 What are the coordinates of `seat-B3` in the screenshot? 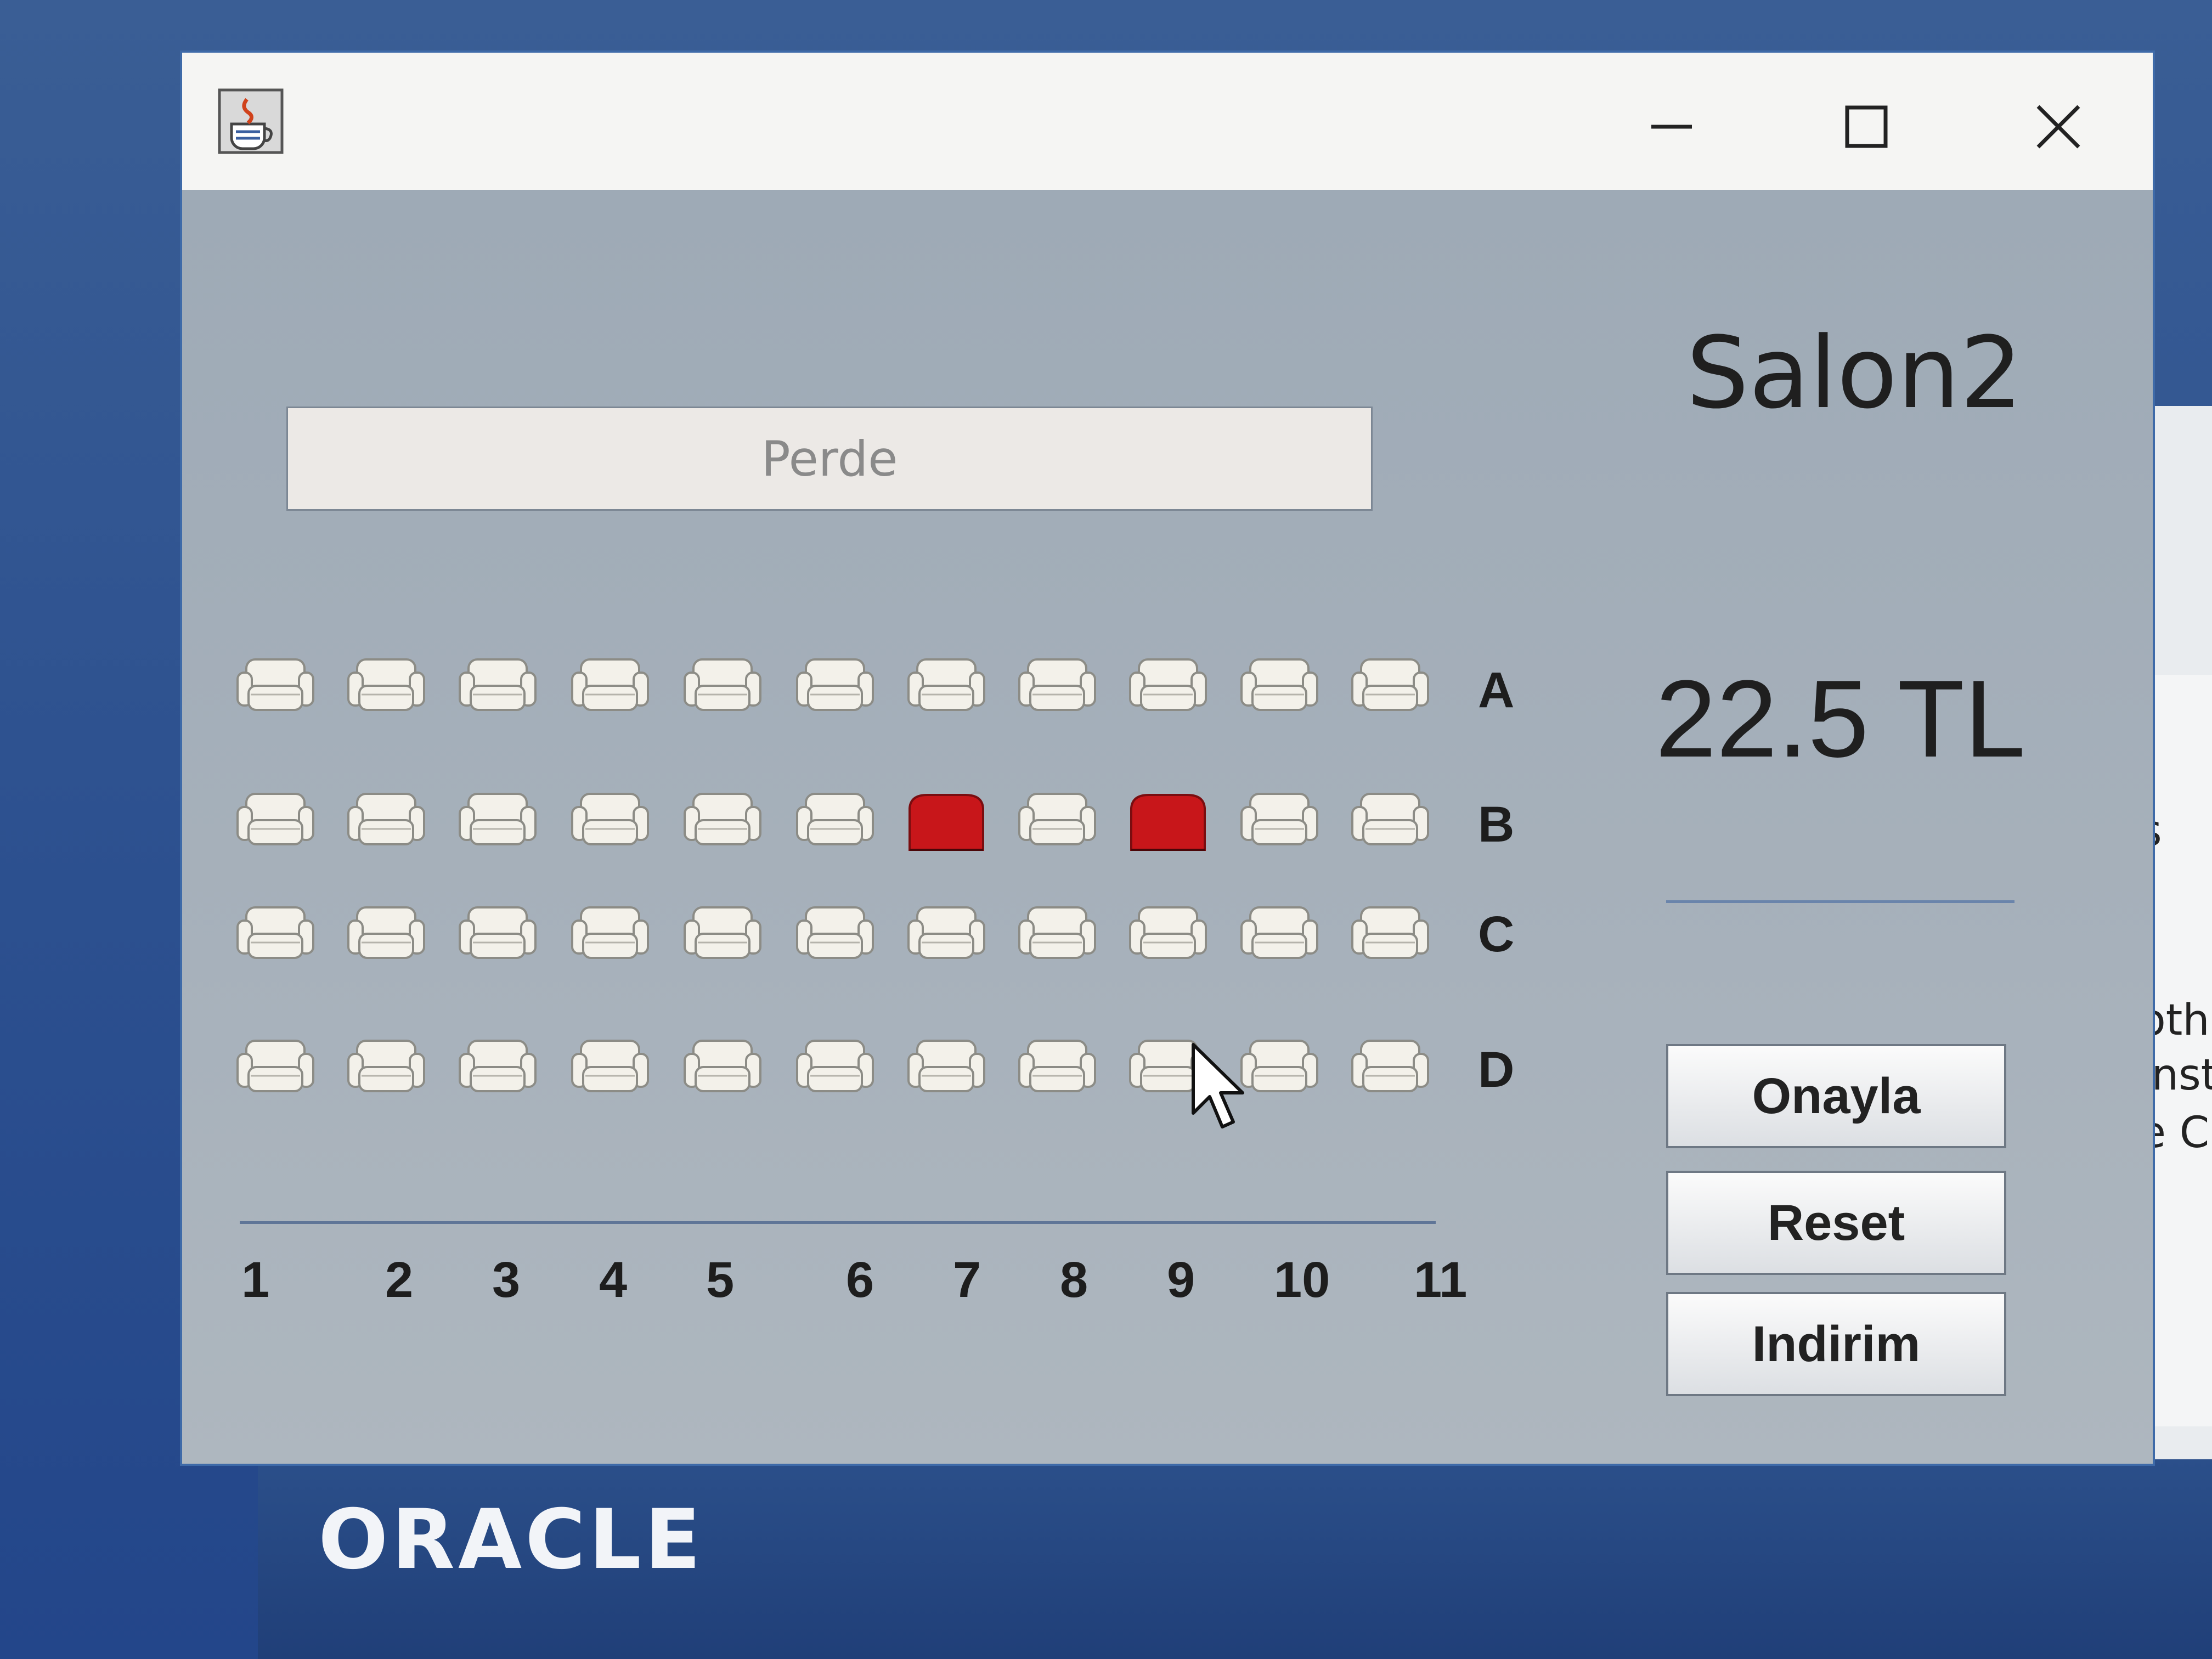 It's located at (497, 821).